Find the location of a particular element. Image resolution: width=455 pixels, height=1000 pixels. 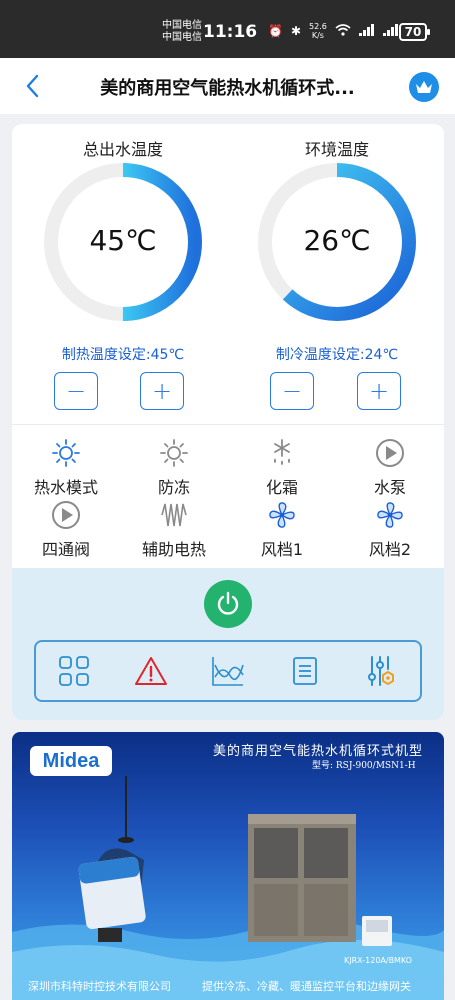

carrier-1: 中国电信 is located at coordinates (182, 25).